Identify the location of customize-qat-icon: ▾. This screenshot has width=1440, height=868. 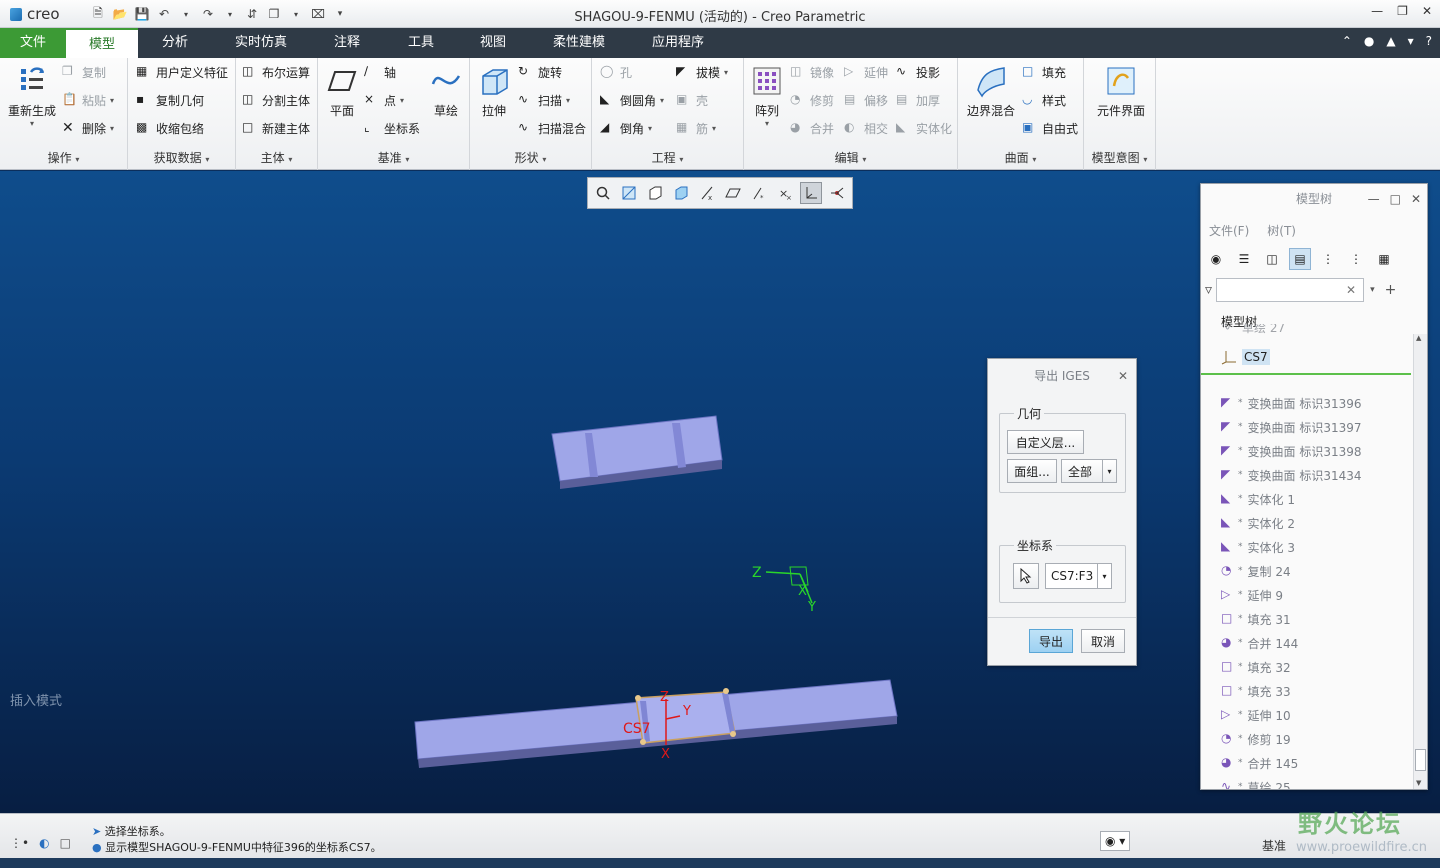
(340, 14).